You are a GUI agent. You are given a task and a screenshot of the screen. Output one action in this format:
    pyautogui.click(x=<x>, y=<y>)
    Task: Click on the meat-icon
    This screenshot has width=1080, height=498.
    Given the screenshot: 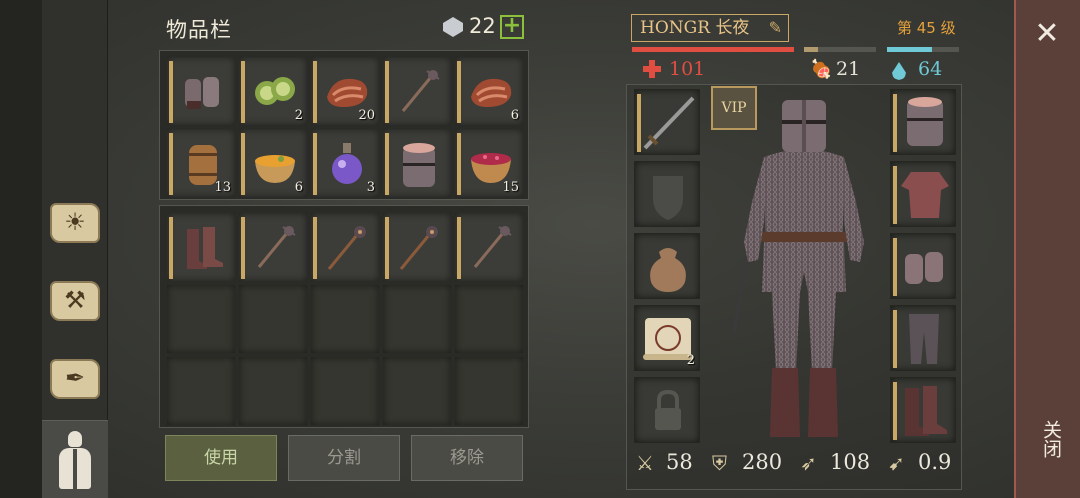 What is the action you would take?
    pyautogui.click(x=491, y=92)
    